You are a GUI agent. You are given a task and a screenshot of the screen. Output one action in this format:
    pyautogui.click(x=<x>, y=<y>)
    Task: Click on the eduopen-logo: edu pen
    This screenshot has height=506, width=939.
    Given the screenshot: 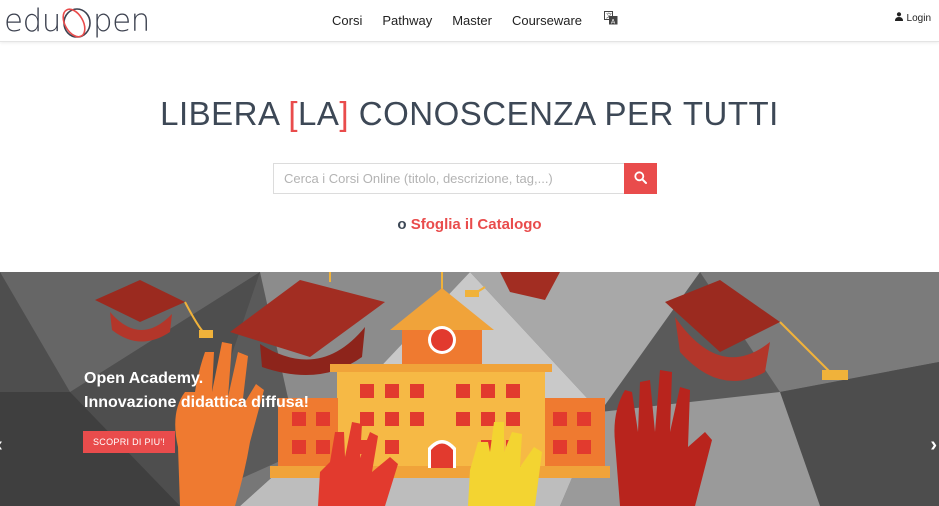 What is the action you would take?
    pyautogui.click(x=77, y=21)
    